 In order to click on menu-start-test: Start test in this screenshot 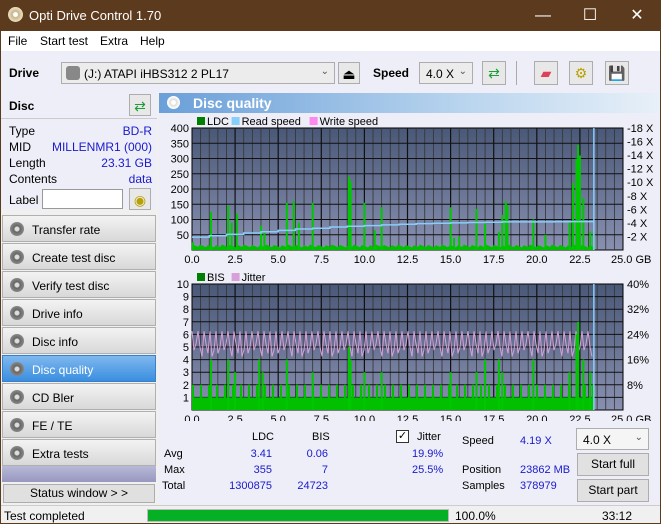, I will do `click(64, 41)`.